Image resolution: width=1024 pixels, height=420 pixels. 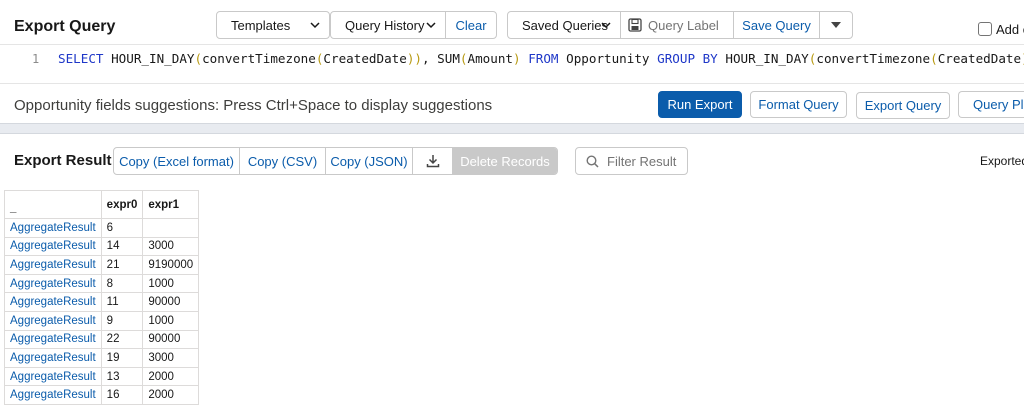 What do you see at coordinates (547, 58) in the screenshot?
I see `query-token: FROM` at bounding box center [547, 58].